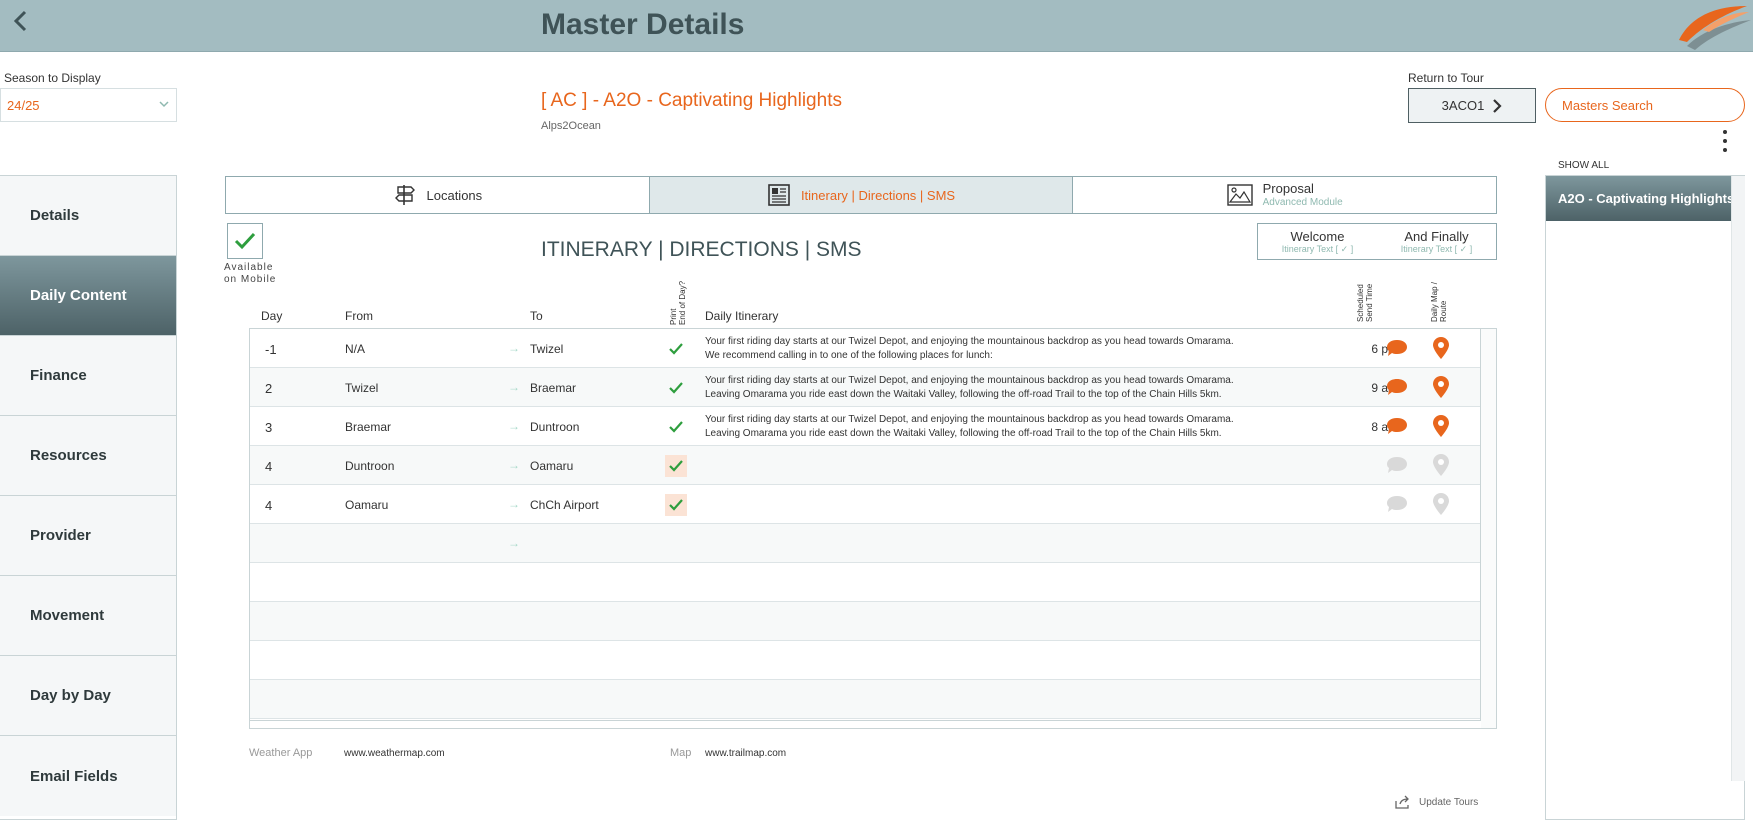 Image resolution: width=1753 pixels, height=830 pixels. What do you see at coordinates (742, 316) in the screenshot?
I see `column-header-itinerary: Daily Itinerary` at bounding box center [742, 316].